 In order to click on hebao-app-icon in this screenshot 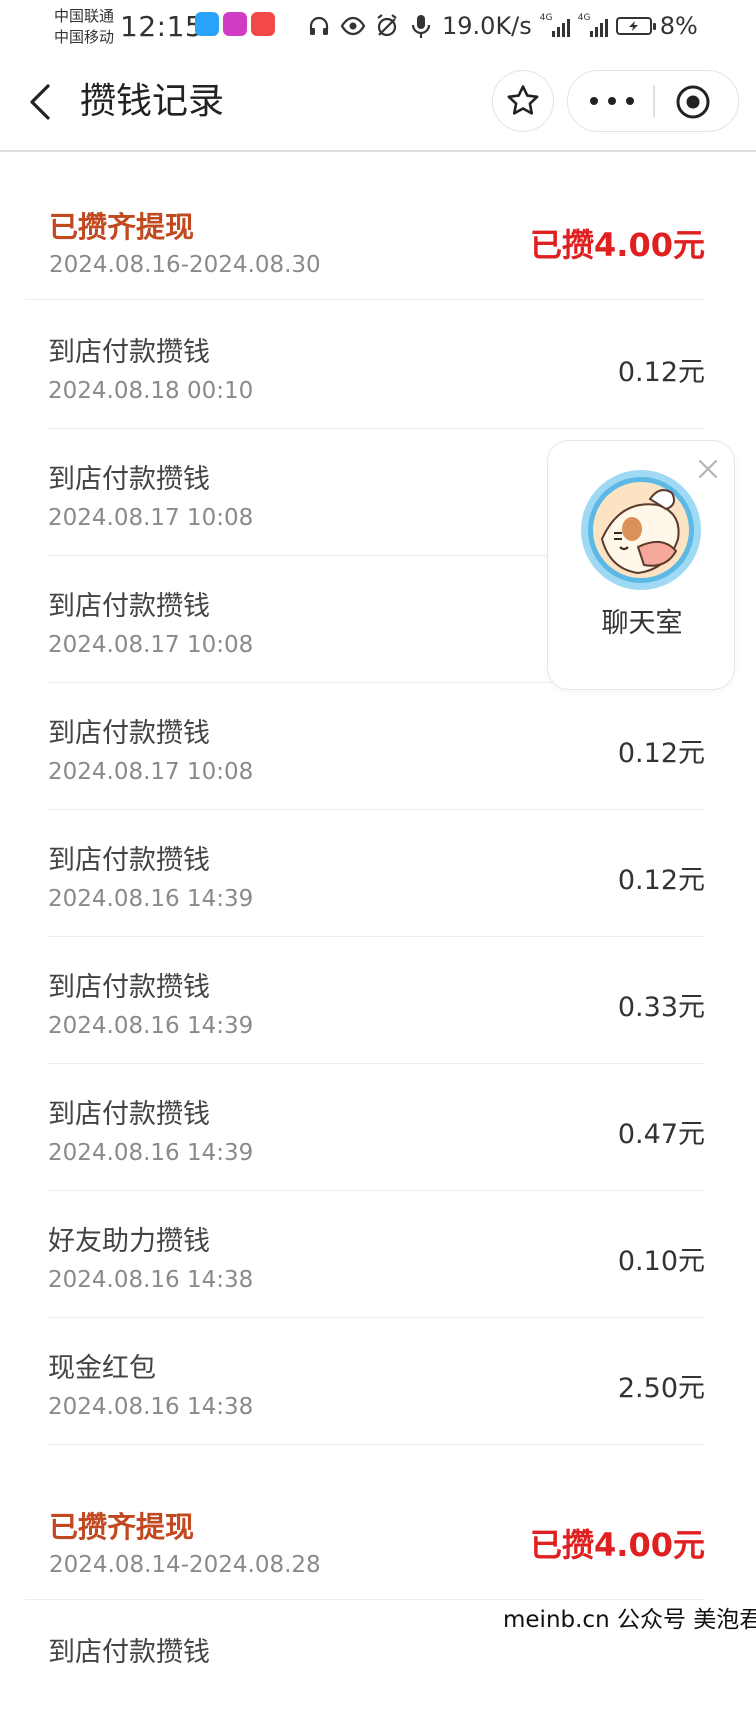, I will do `click(235, 24)`.